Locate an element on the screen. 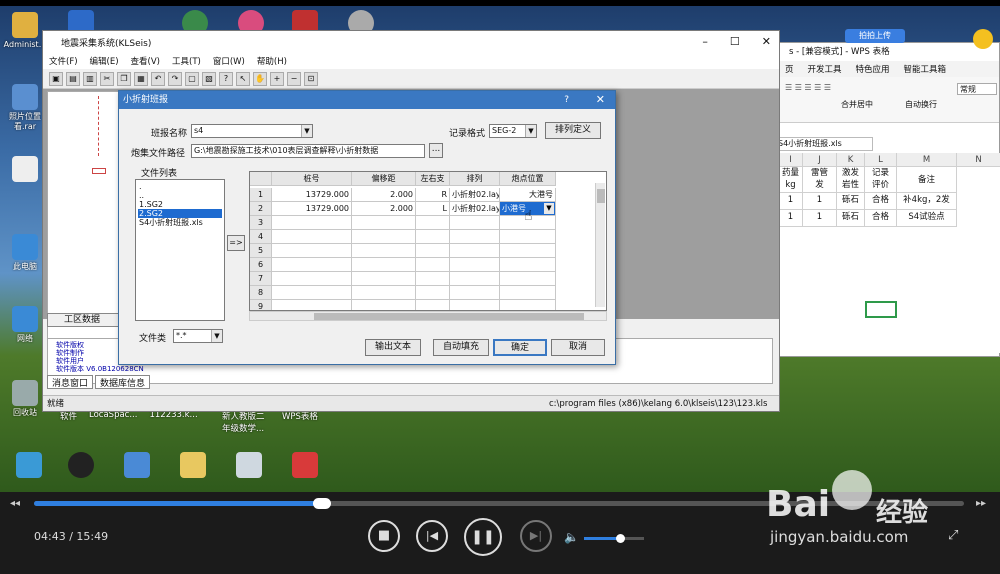 Image resolution: width=1000 pixels, height=574 pixels. tab-database-info: 数据库信息 is located at coordinates (123, 382).